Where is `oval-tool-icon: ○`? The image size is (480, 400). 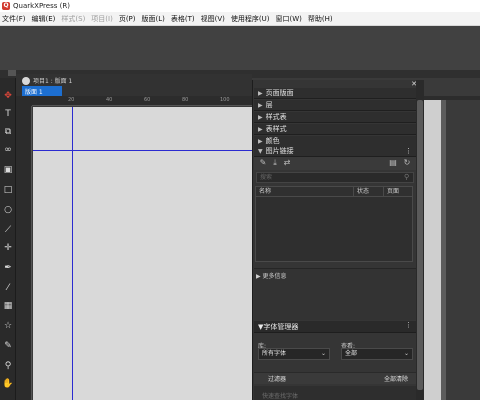
oval-tool-icon: ○ is located at coordinates (8, 210).